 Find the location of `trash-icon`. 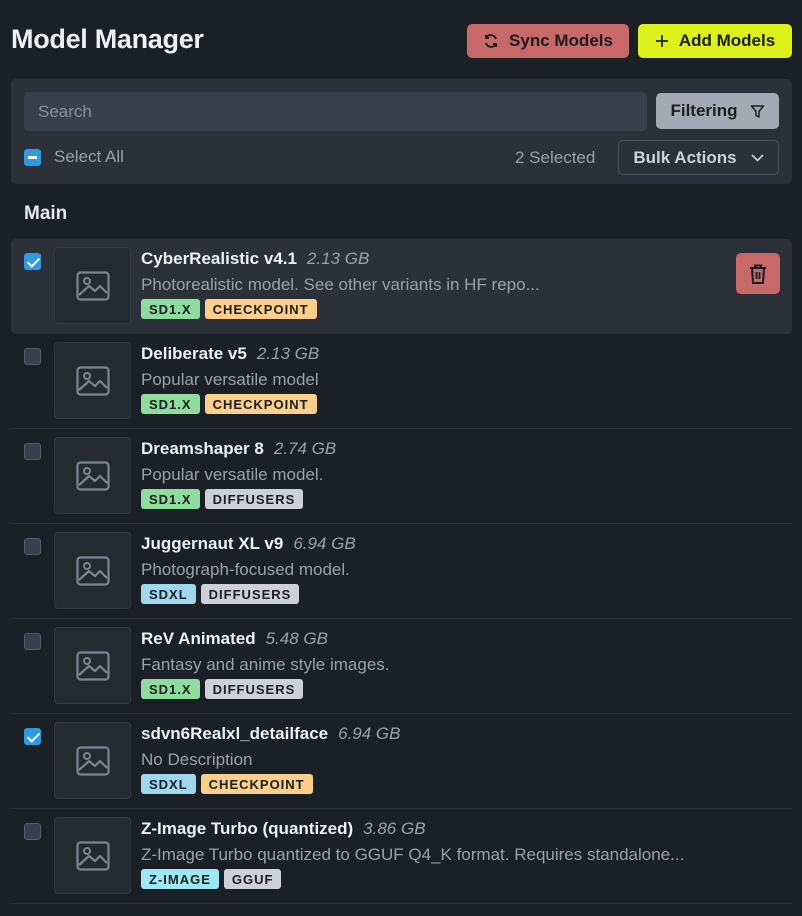

trash-icon is located at coordinates (758, 274).